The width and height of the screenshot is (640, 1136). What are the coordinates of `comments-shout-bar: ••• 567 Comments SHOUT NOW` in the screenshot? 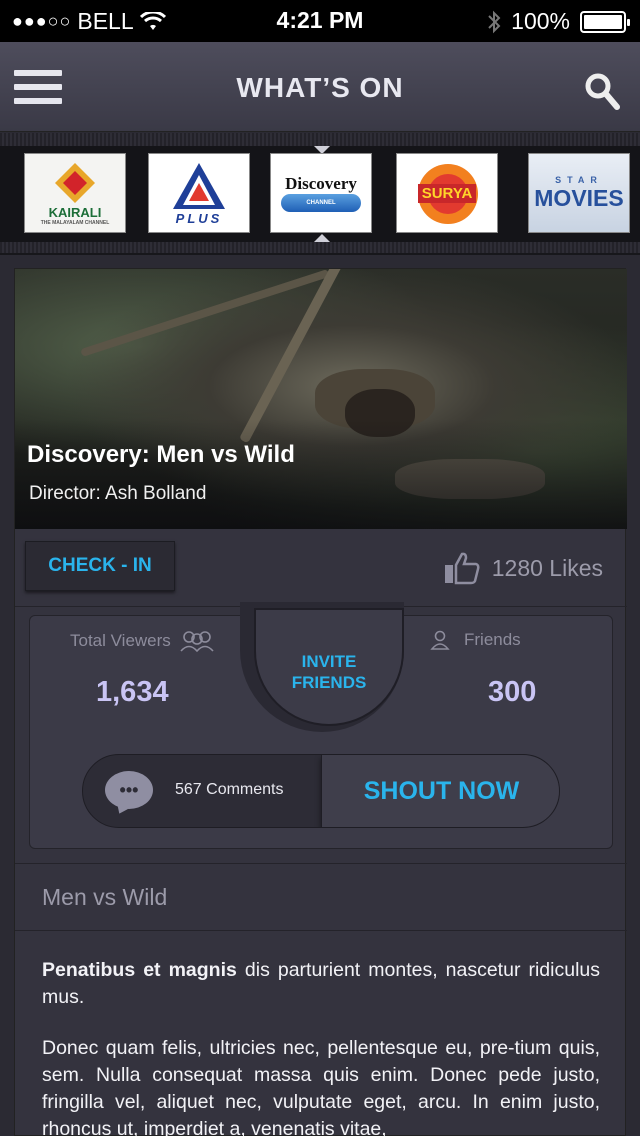 It's located at (321, 791).